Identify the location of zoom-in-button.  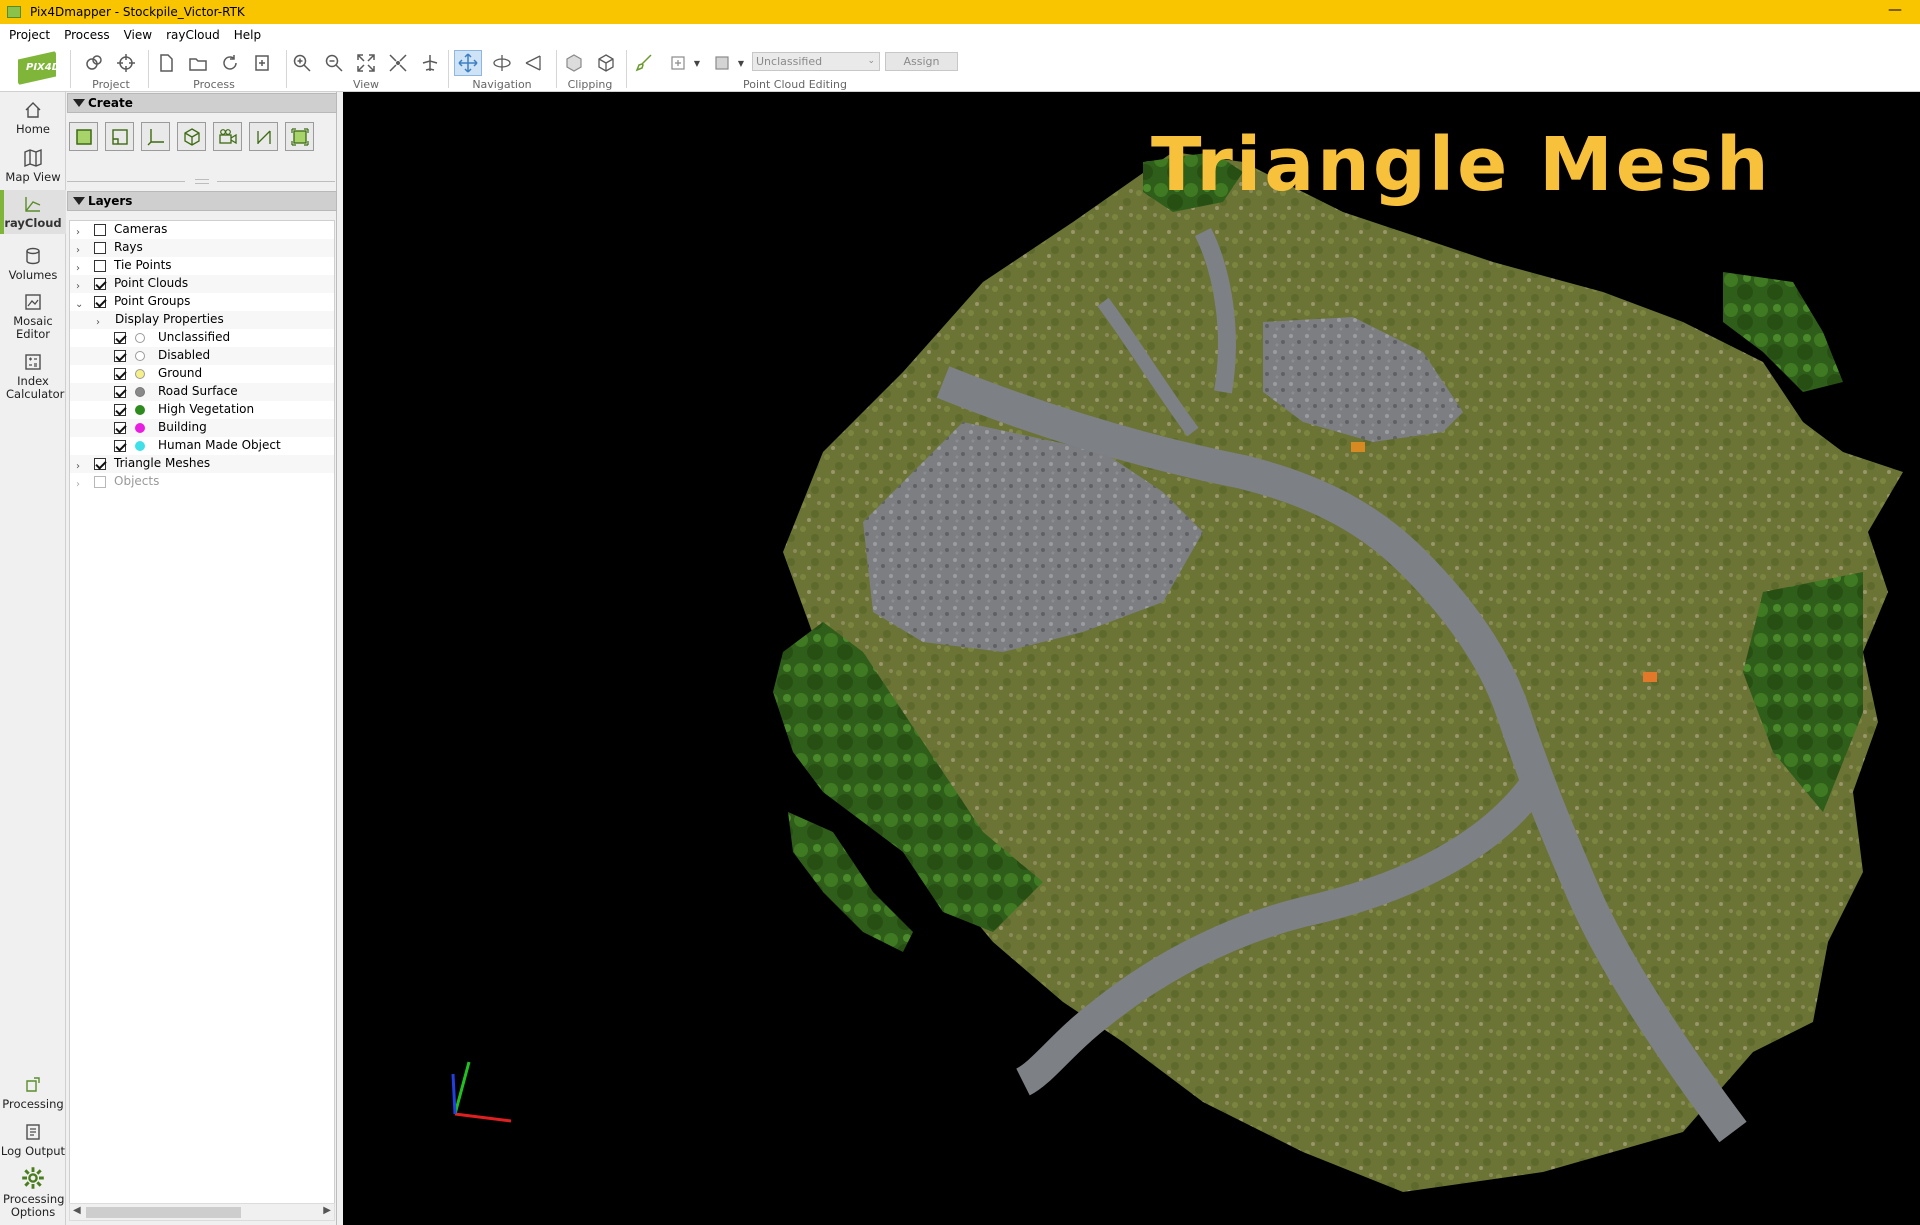
(302, 63).